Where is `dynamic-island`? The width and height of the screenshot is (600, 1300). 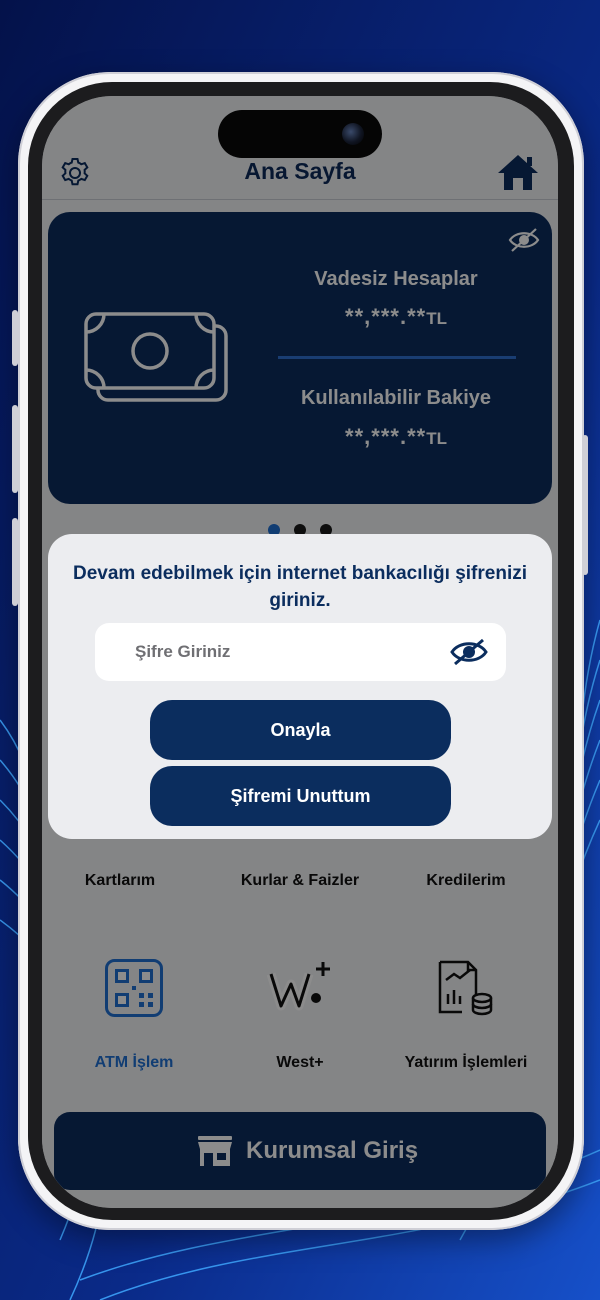
dynamic-island is located at coordinates (300, 134).